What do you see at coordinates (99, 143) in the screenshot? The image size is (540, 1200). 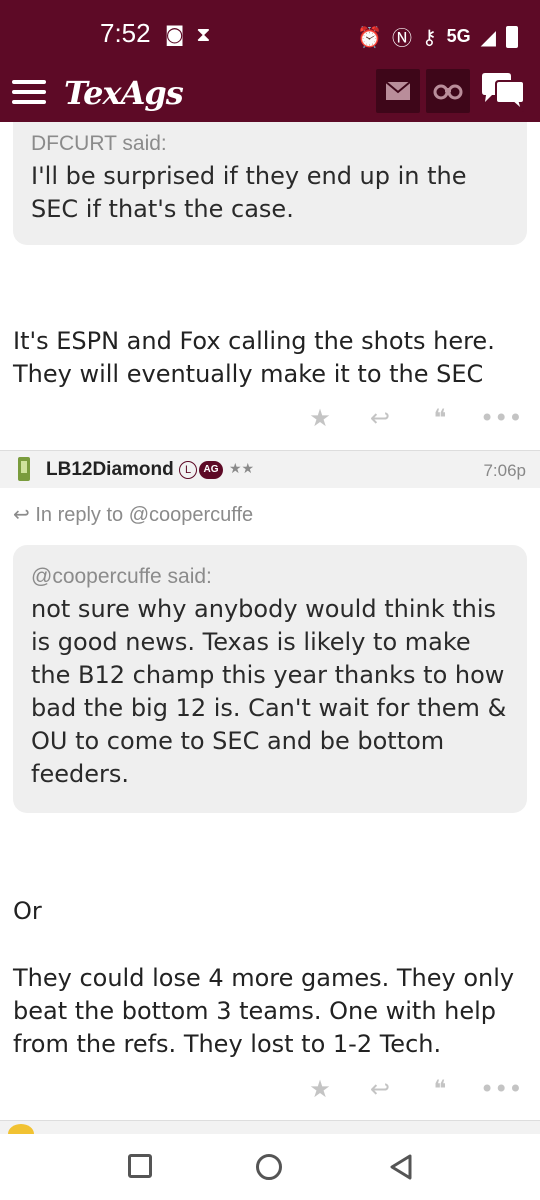 I see `quote-author: DFCURT said:` at bounding box center [99, 143].